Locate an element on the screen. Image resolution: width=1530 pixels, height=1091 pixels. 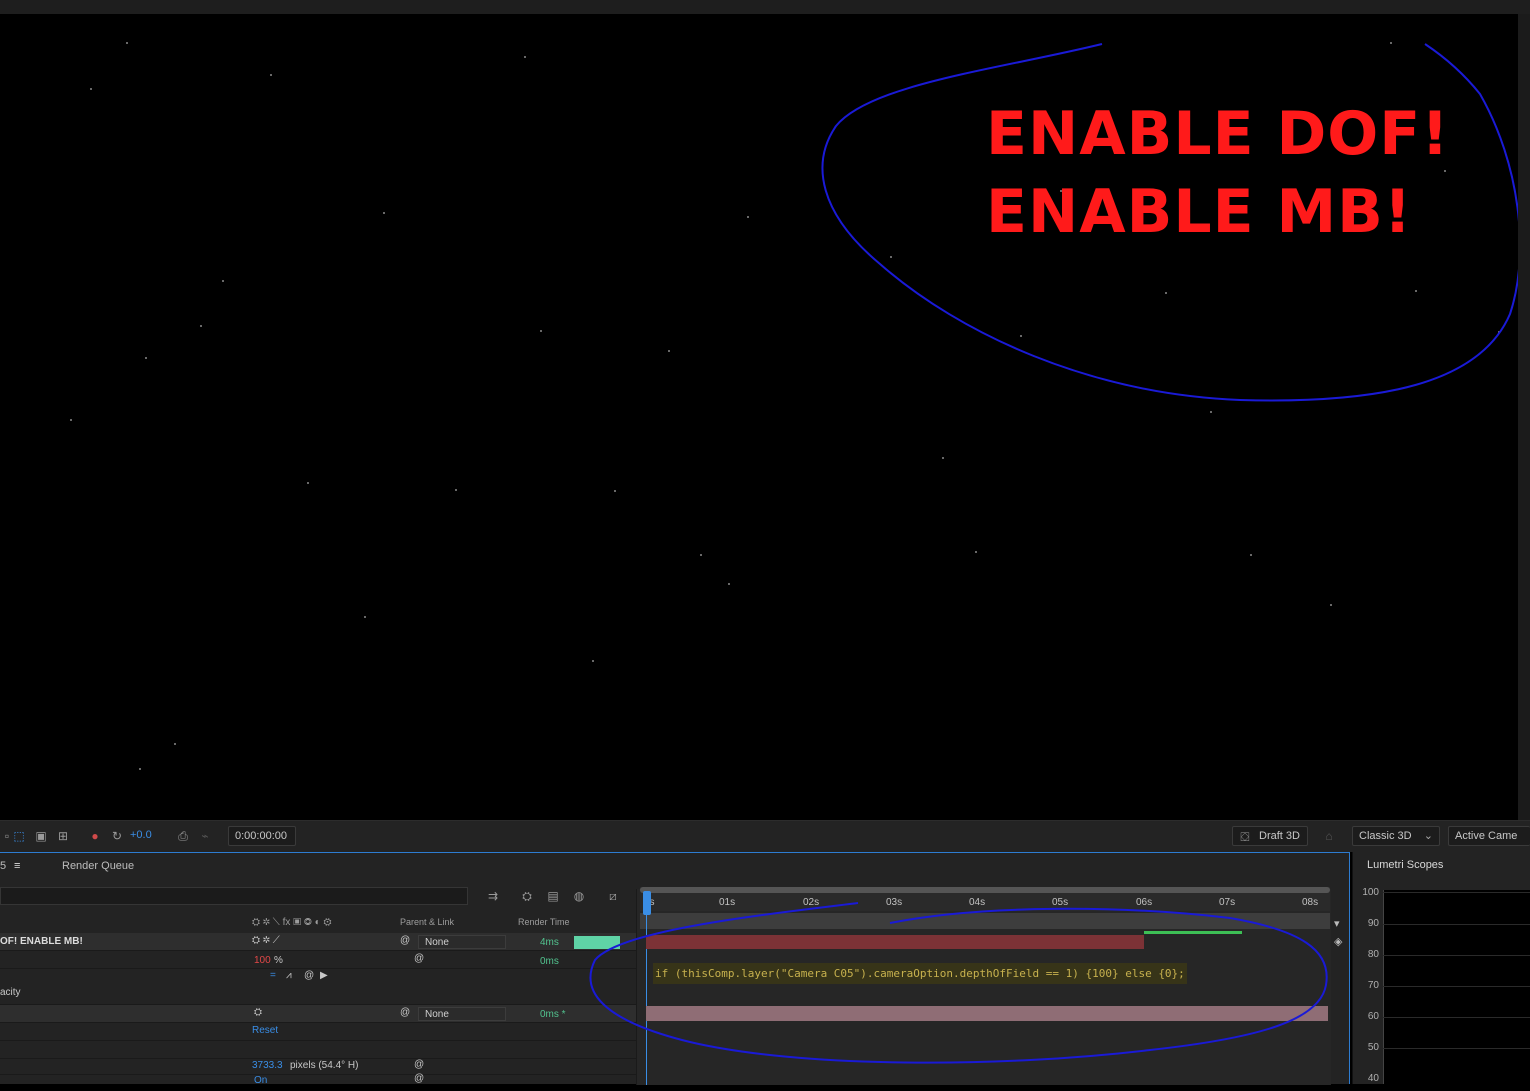
lumetri-scopes-panel: Lumetri Scopes 100 90 80 70 60 50 40 is located at coordinates (1441, 968).